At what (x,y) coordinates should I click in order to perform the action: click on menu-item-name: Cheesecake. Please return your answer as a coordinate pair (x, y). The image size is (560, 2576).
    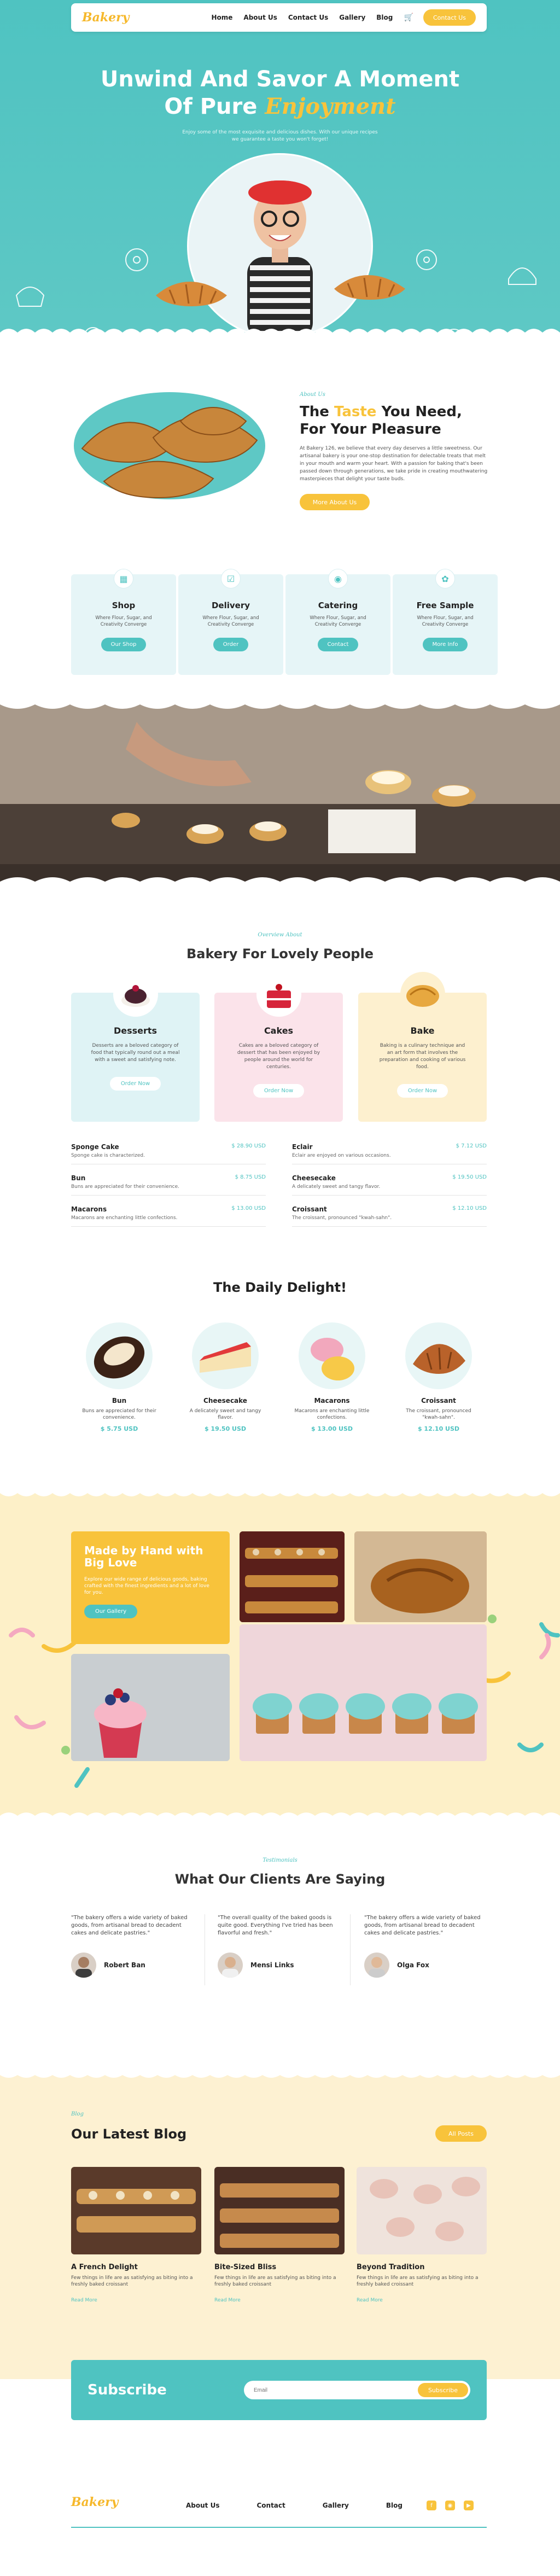
    Looking at the image, I should click on (314, 1178).